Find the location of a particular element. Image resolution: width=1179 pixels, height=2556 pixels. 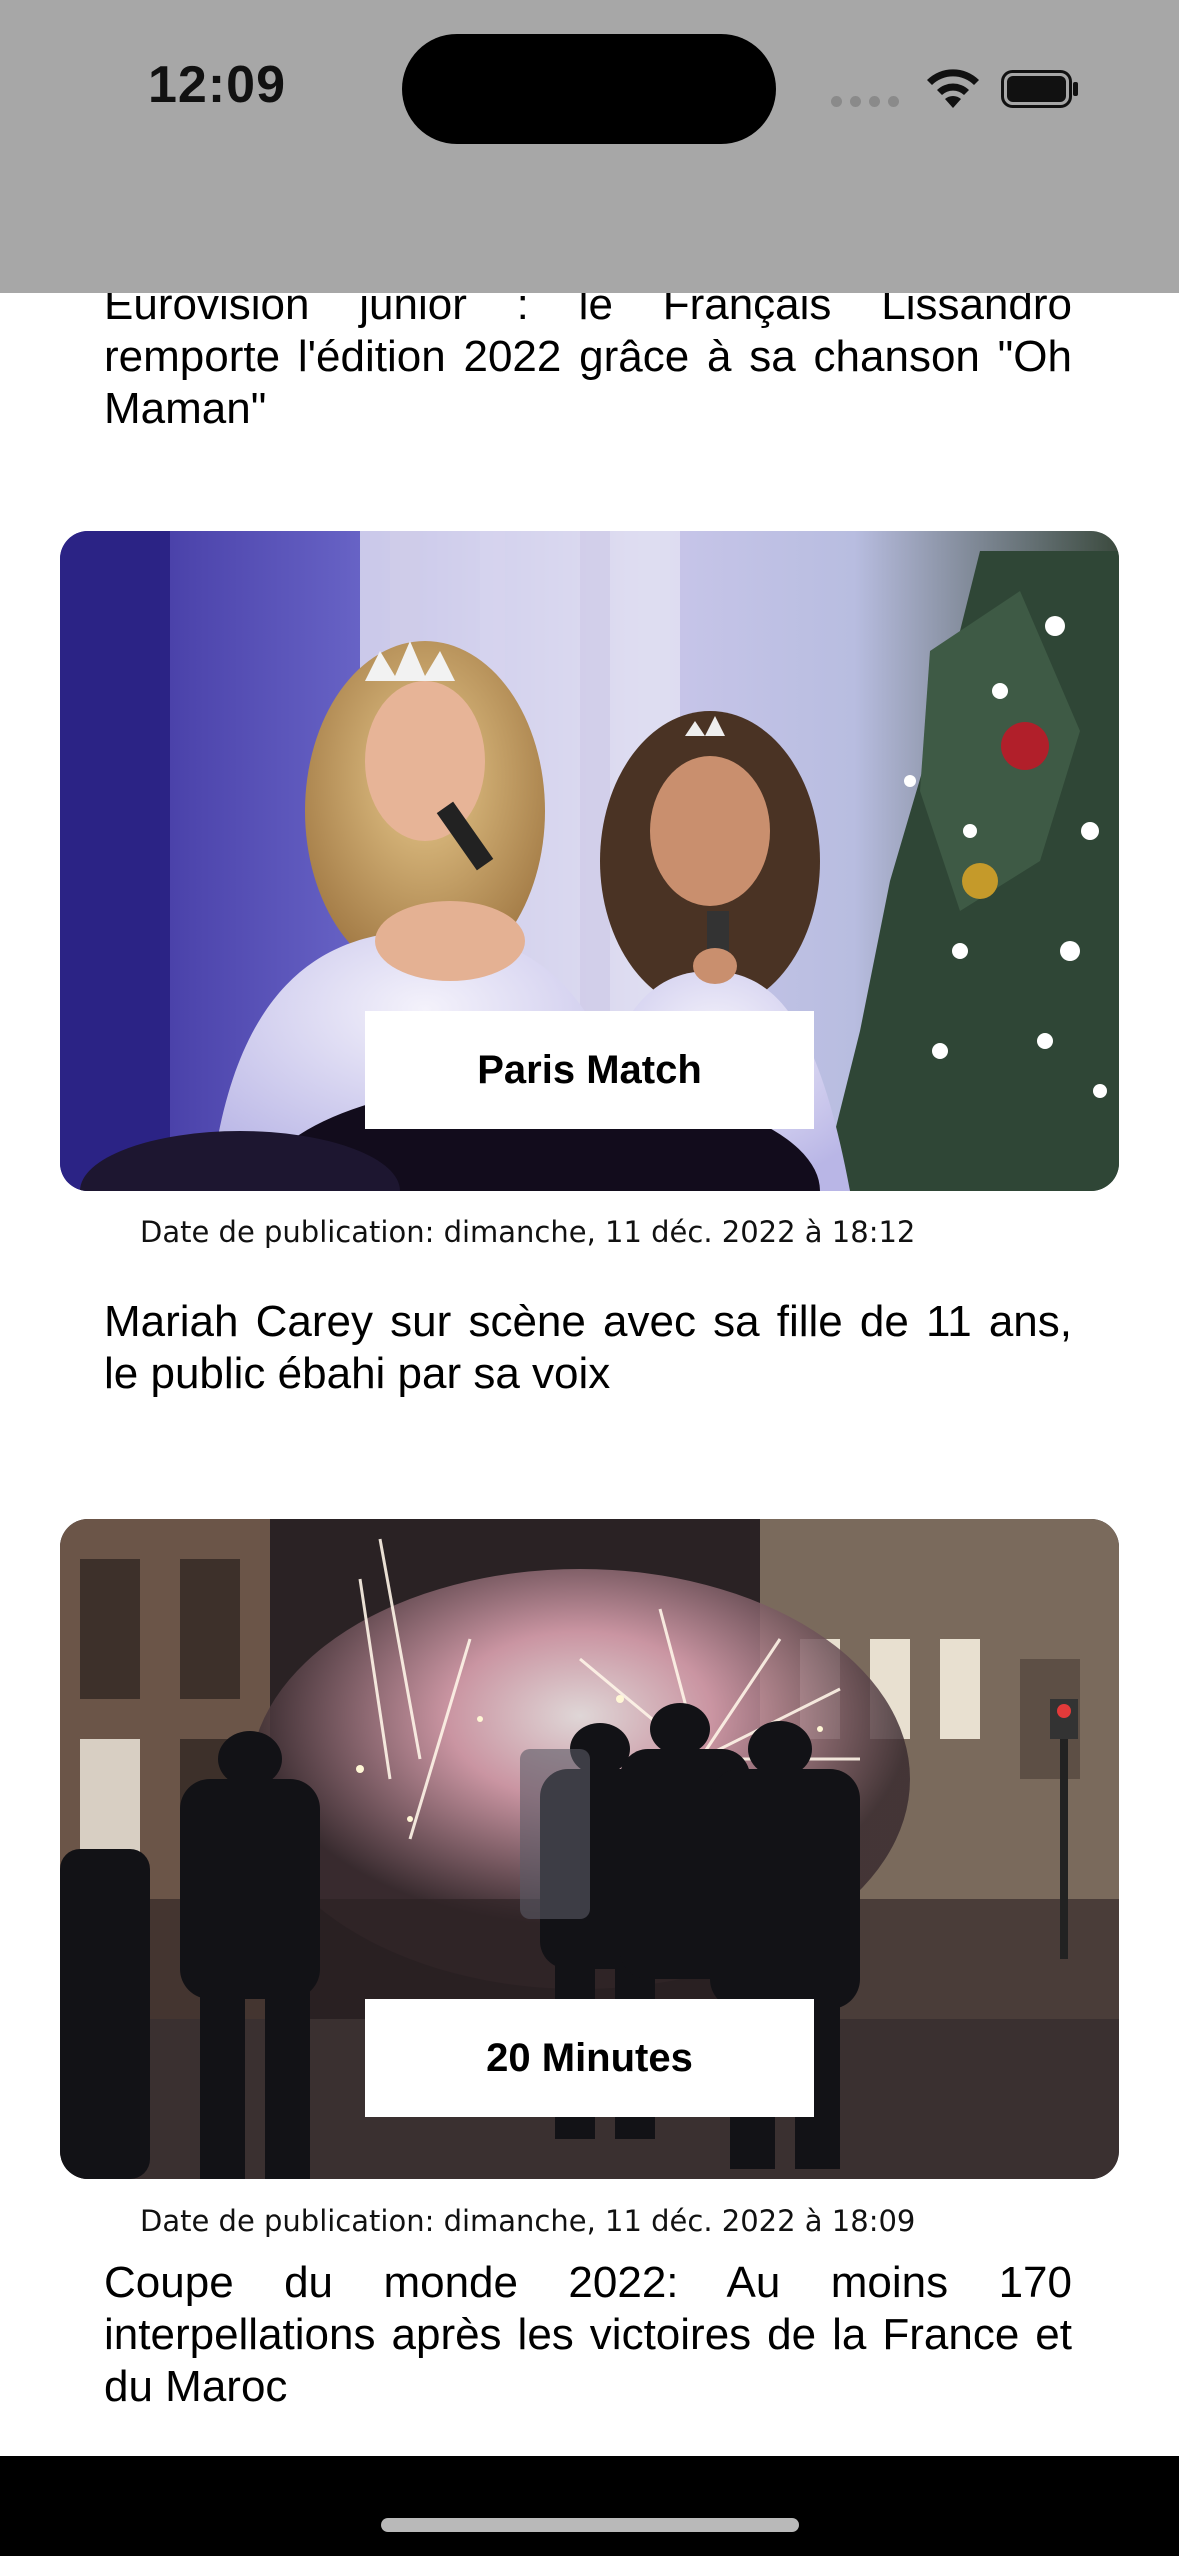

battery-icon is located at coordinates (1039, 89).